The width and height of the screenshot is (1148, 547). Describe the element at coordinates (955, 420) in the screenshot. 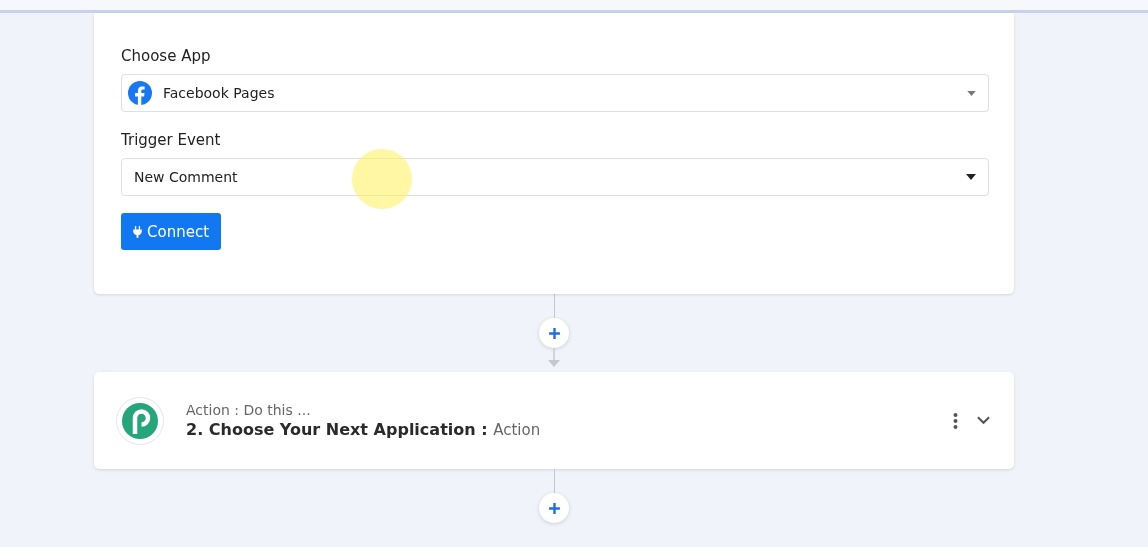

I see `more-options-icon` at that location.